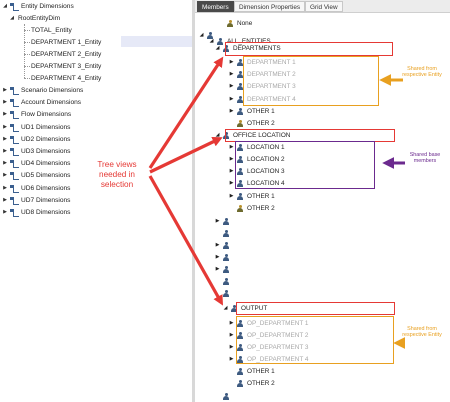 Image resolution: width=450 pixels, height=402 pixels. I want to click on tree-node-label: Entity Dimensions, so click(47, 6).